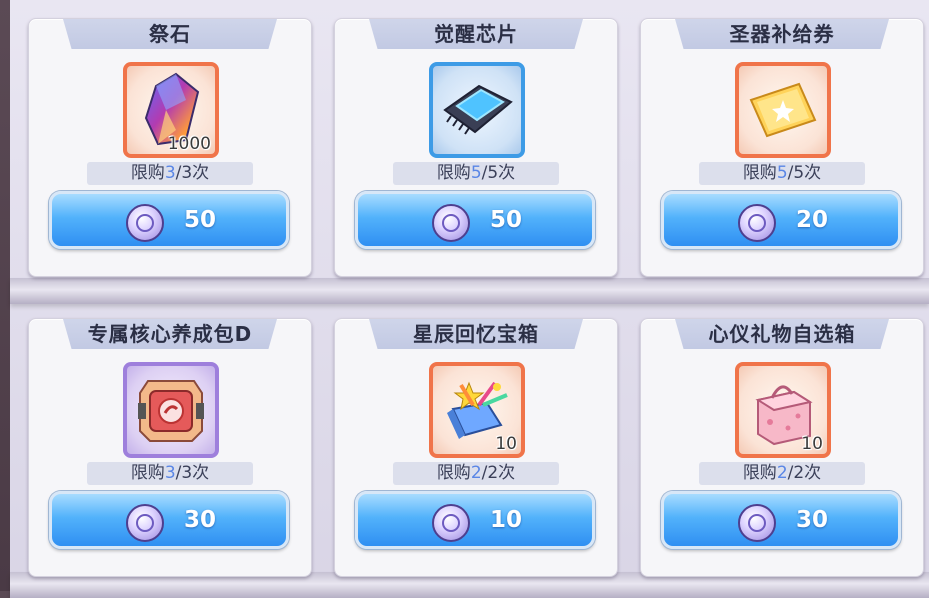 The width and height of the screenshot is (929, 598). I want to click on price-value: 10, so click(506, 520).